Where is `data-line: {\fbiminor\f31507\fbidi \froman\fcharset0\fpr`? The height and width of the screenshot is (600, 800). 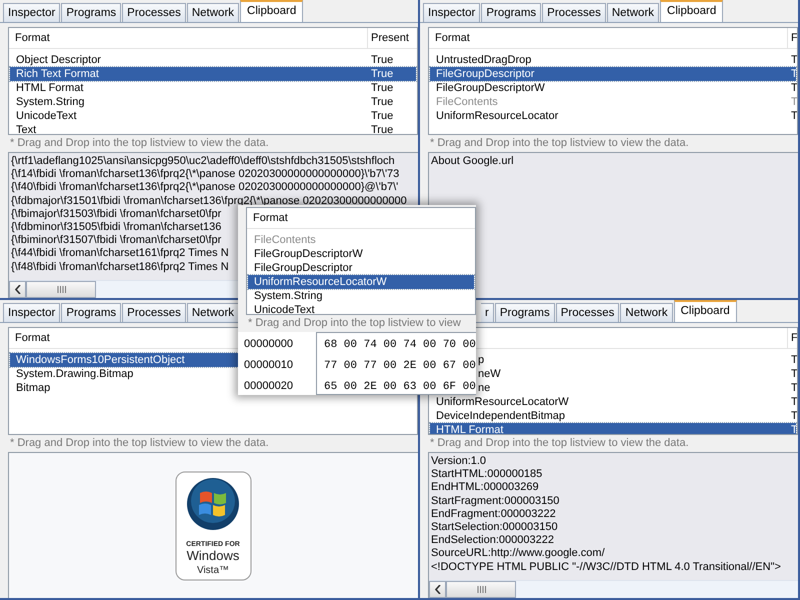
data-line: {\fbiminor\f31507\fbidi \froman\fcharset0\fpr is located at coordinates (116, 241).